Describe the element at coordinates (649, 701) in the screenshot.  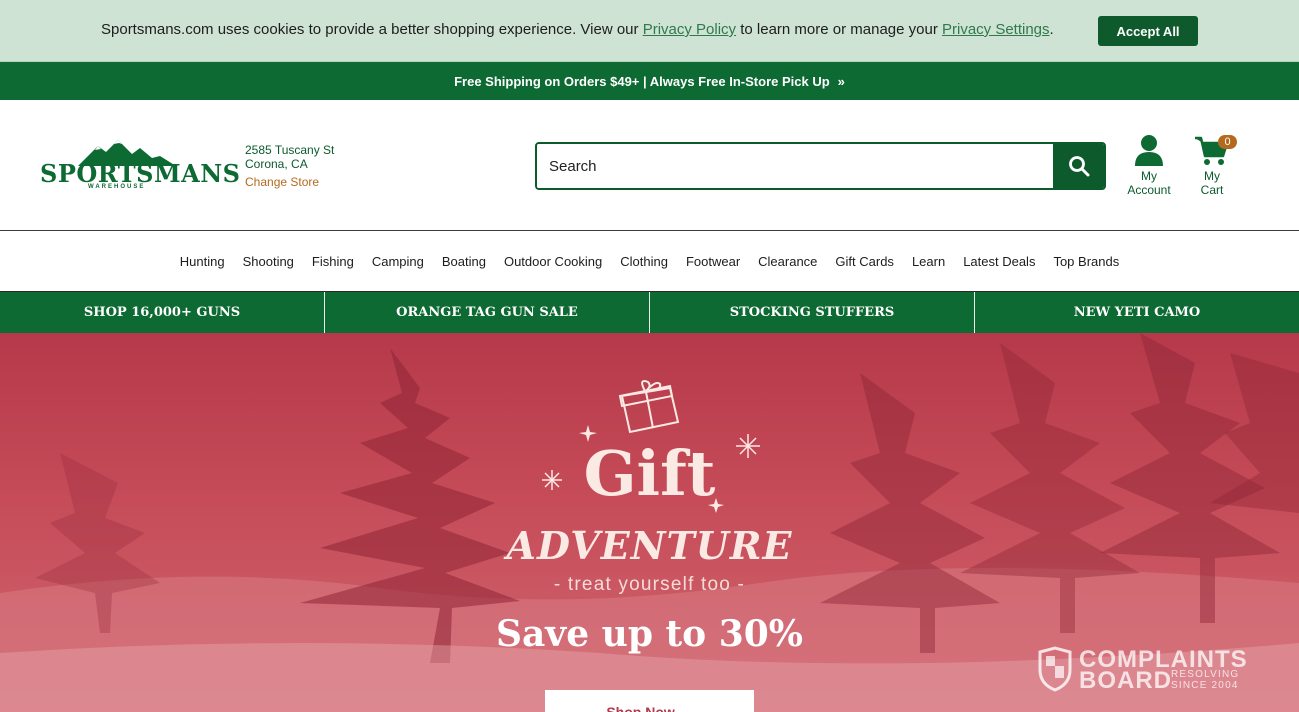
I see `shop-now-button: Shop Now →` at that location.